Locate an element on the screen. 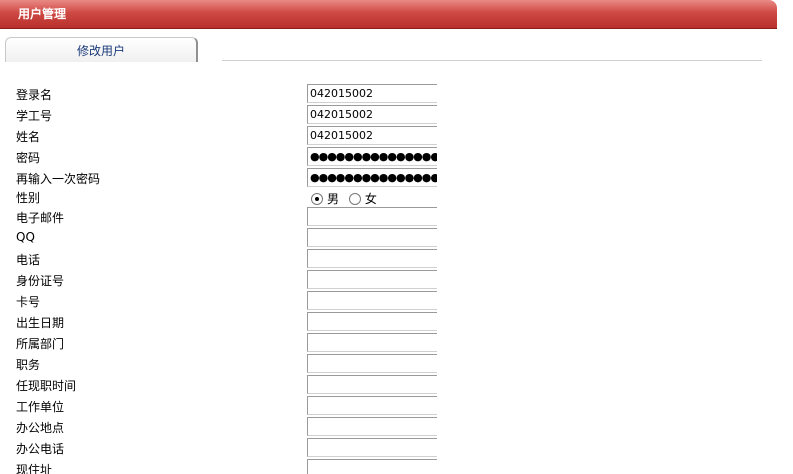 The width and height of the screenshot is (793, 474). row-position-time: 任现职时间 is located at coordinates (396, 385).